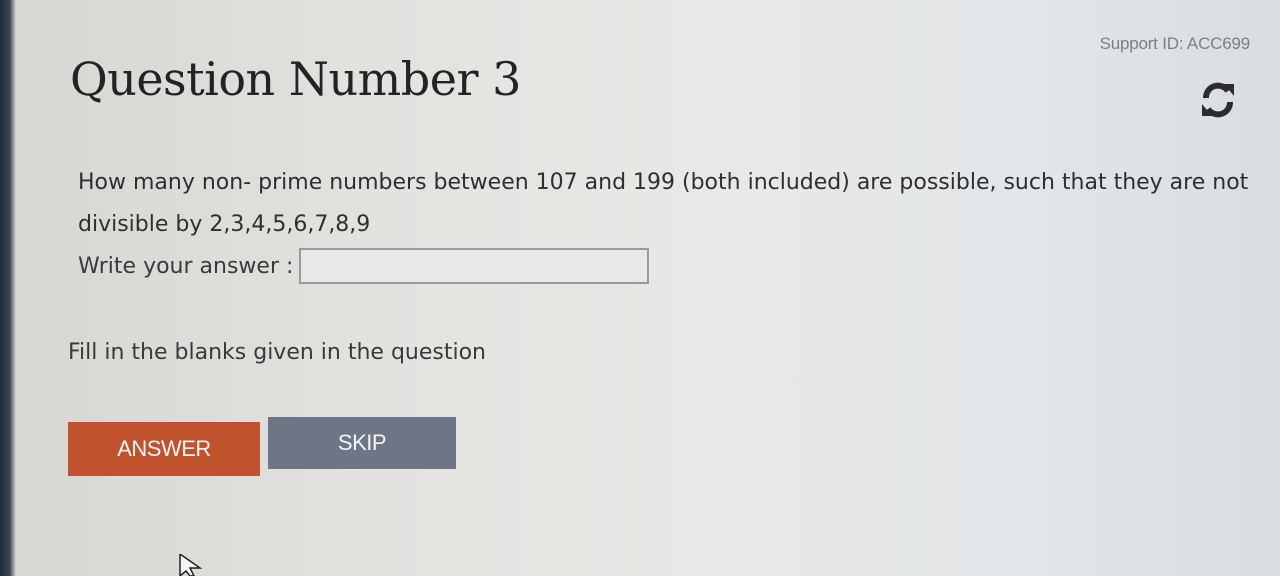 The height and width of the screenshot is (576, 1280). Describe the element at coordinates (362, 443) in the screenshot. I see `skip-button: SKIP` at that location.